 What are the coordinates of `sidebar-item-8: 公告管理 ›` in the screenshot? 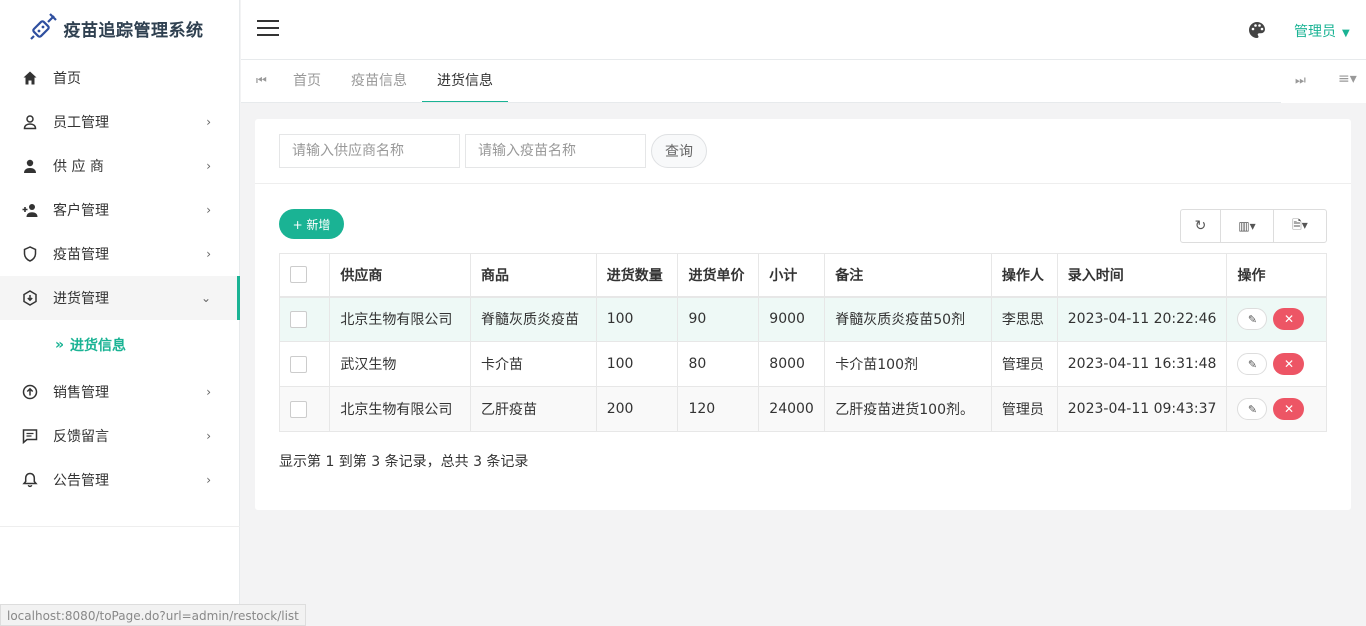 It's located at (119, 480).